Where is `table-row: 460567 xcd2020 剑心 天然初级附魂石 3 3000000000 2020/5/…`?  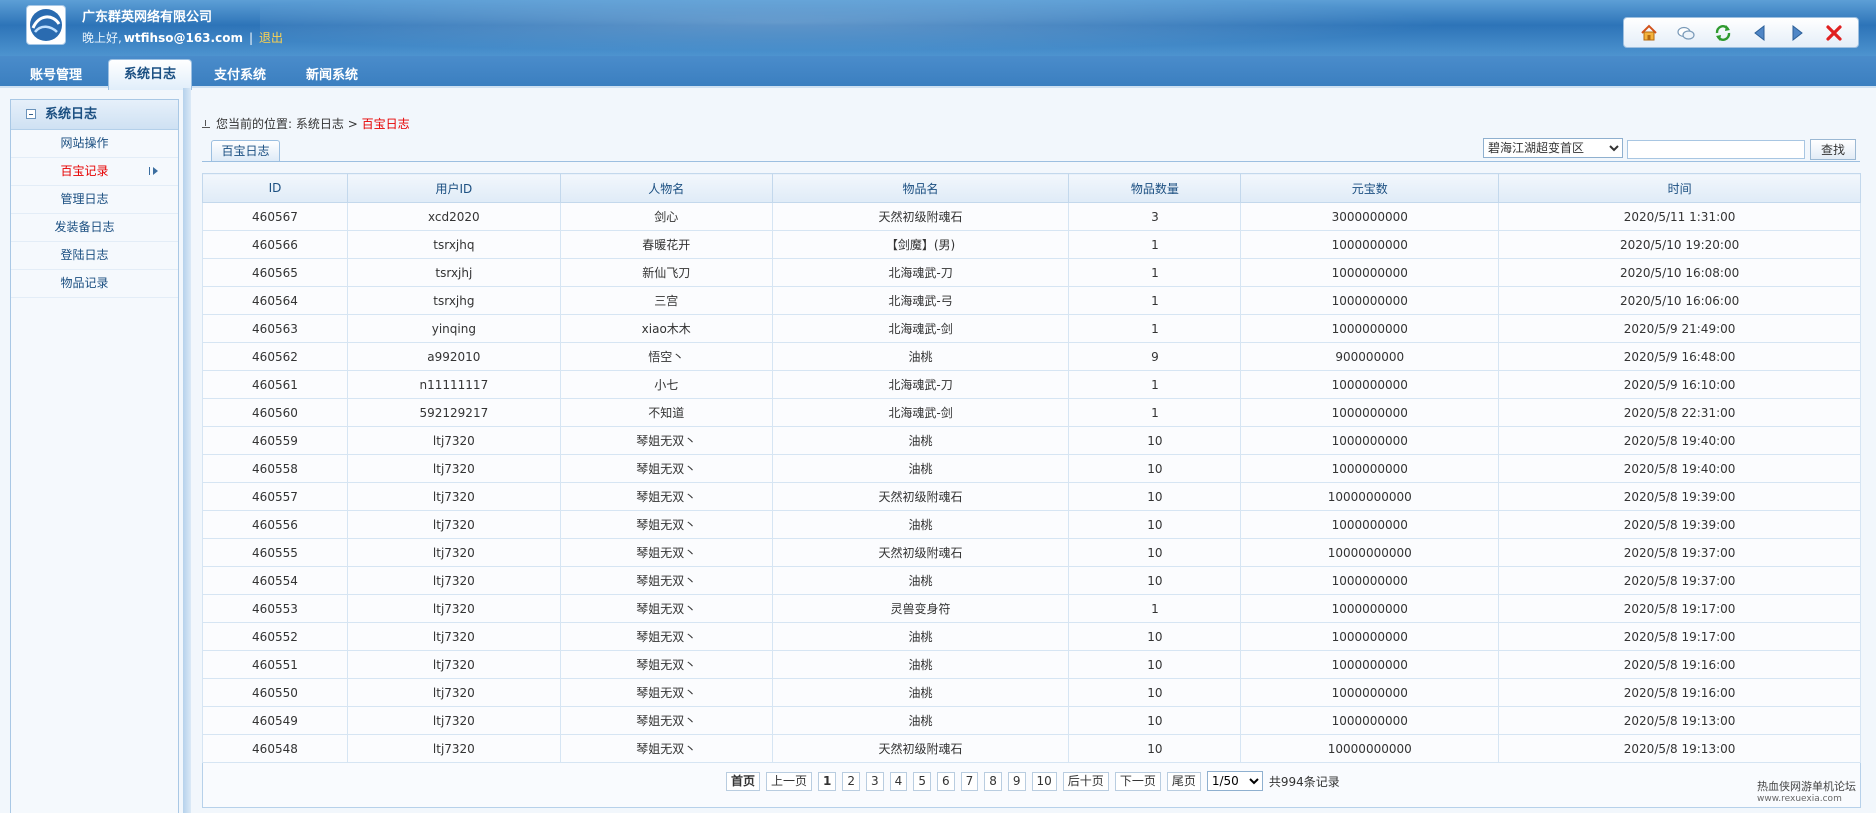 table-row: 460567 xcd2020 剑心 天然初级附魂石 3 3000000000 2020/5/… is located at coordinates (1031, 216).